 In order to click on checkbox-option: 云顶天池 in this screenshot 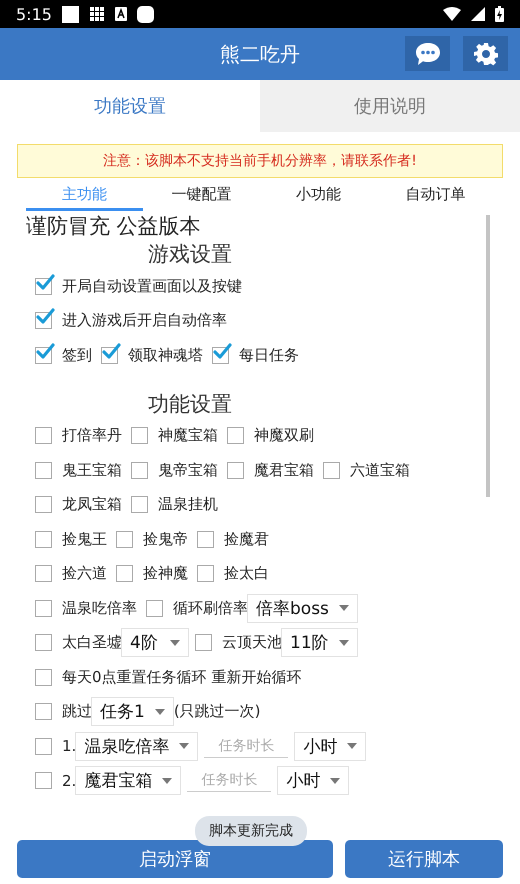, I will do `click(238, 642)`.